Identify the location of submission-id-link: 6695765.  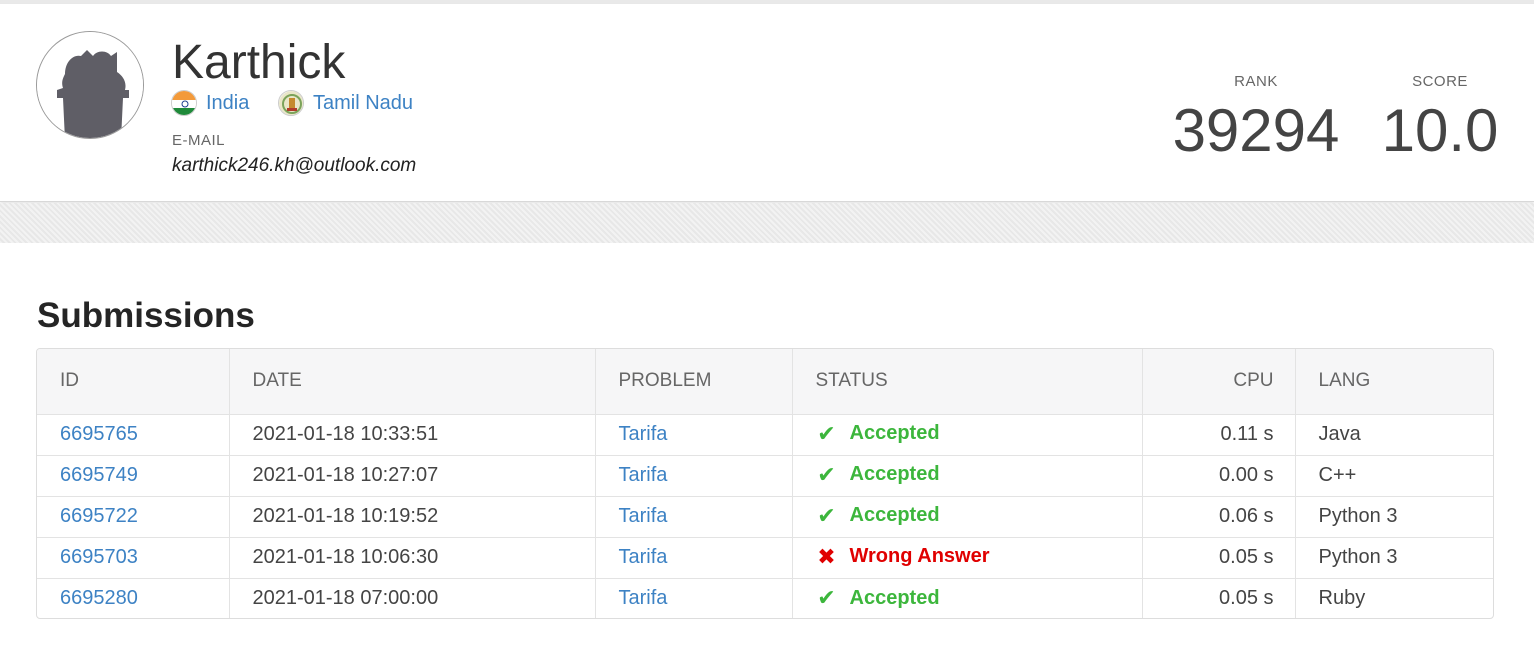
(99, 434).